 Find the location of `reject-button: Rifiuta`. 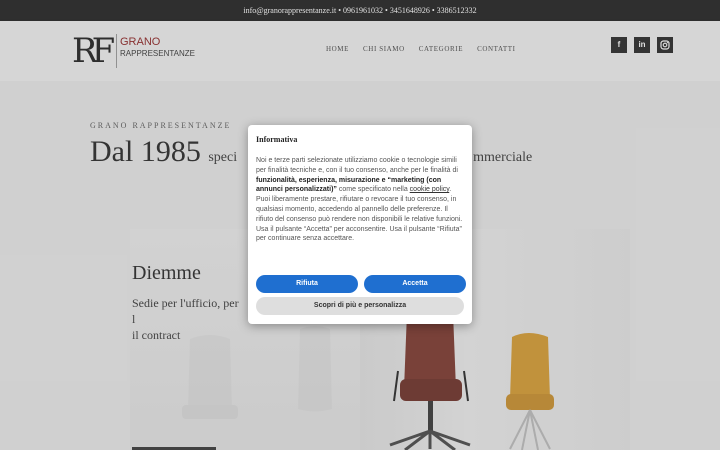

reject-button: Rifiuta is located at coordinates (307, 284).